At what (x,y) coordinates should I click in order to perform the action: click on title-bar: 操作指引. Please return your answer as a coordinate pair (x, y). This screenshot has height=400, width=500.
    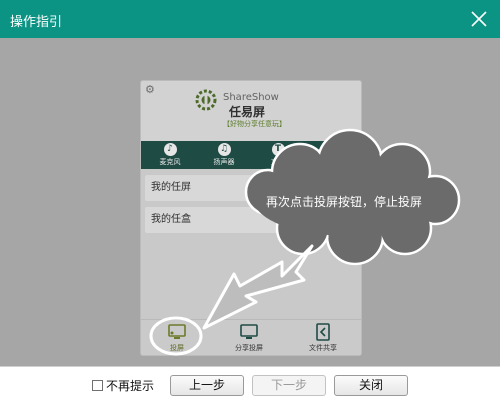
    Looking at the image, I should click on (250, 19).